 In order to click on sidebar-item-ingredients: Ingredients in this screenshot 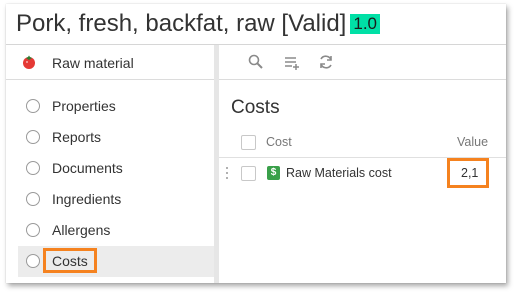, I will do `click(116, 199)`.